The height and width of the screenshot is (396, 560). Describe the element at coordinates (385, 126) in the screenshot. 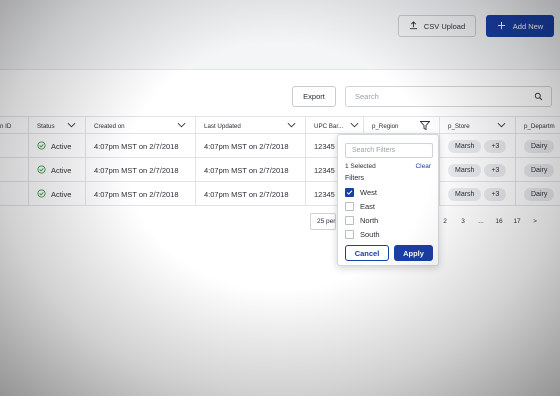

I see `column-label: p_Region` at that location.